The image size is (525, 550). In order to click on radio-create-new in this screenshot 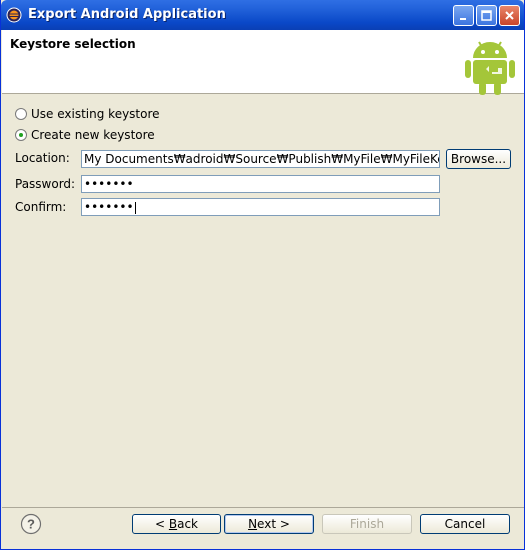, I will do `click(21, 135)`.